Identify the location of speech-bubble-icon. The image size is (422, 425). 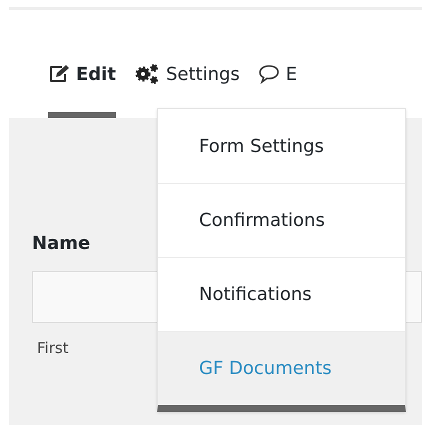
(269, 74).